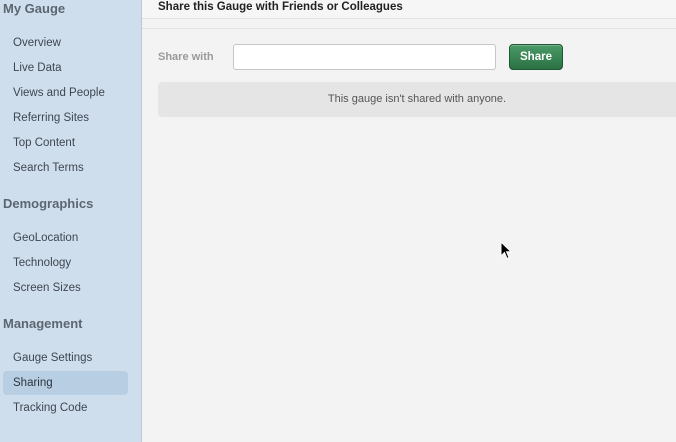 The width and height of the screenshot is (676, 442). What do you see at coordinates (43, 323) in the screenshot?
I see `section-title-management: Management` at bounding box center [43, 323].